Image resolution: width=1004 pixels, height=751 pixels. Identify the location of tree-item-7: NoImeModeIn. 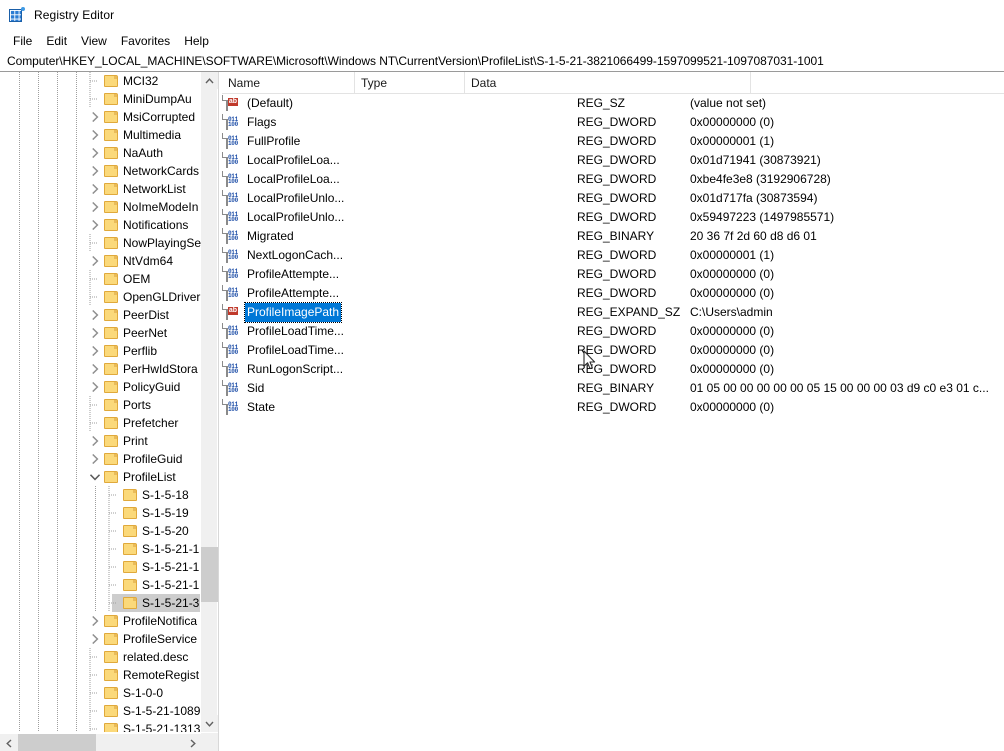
(100, 207).